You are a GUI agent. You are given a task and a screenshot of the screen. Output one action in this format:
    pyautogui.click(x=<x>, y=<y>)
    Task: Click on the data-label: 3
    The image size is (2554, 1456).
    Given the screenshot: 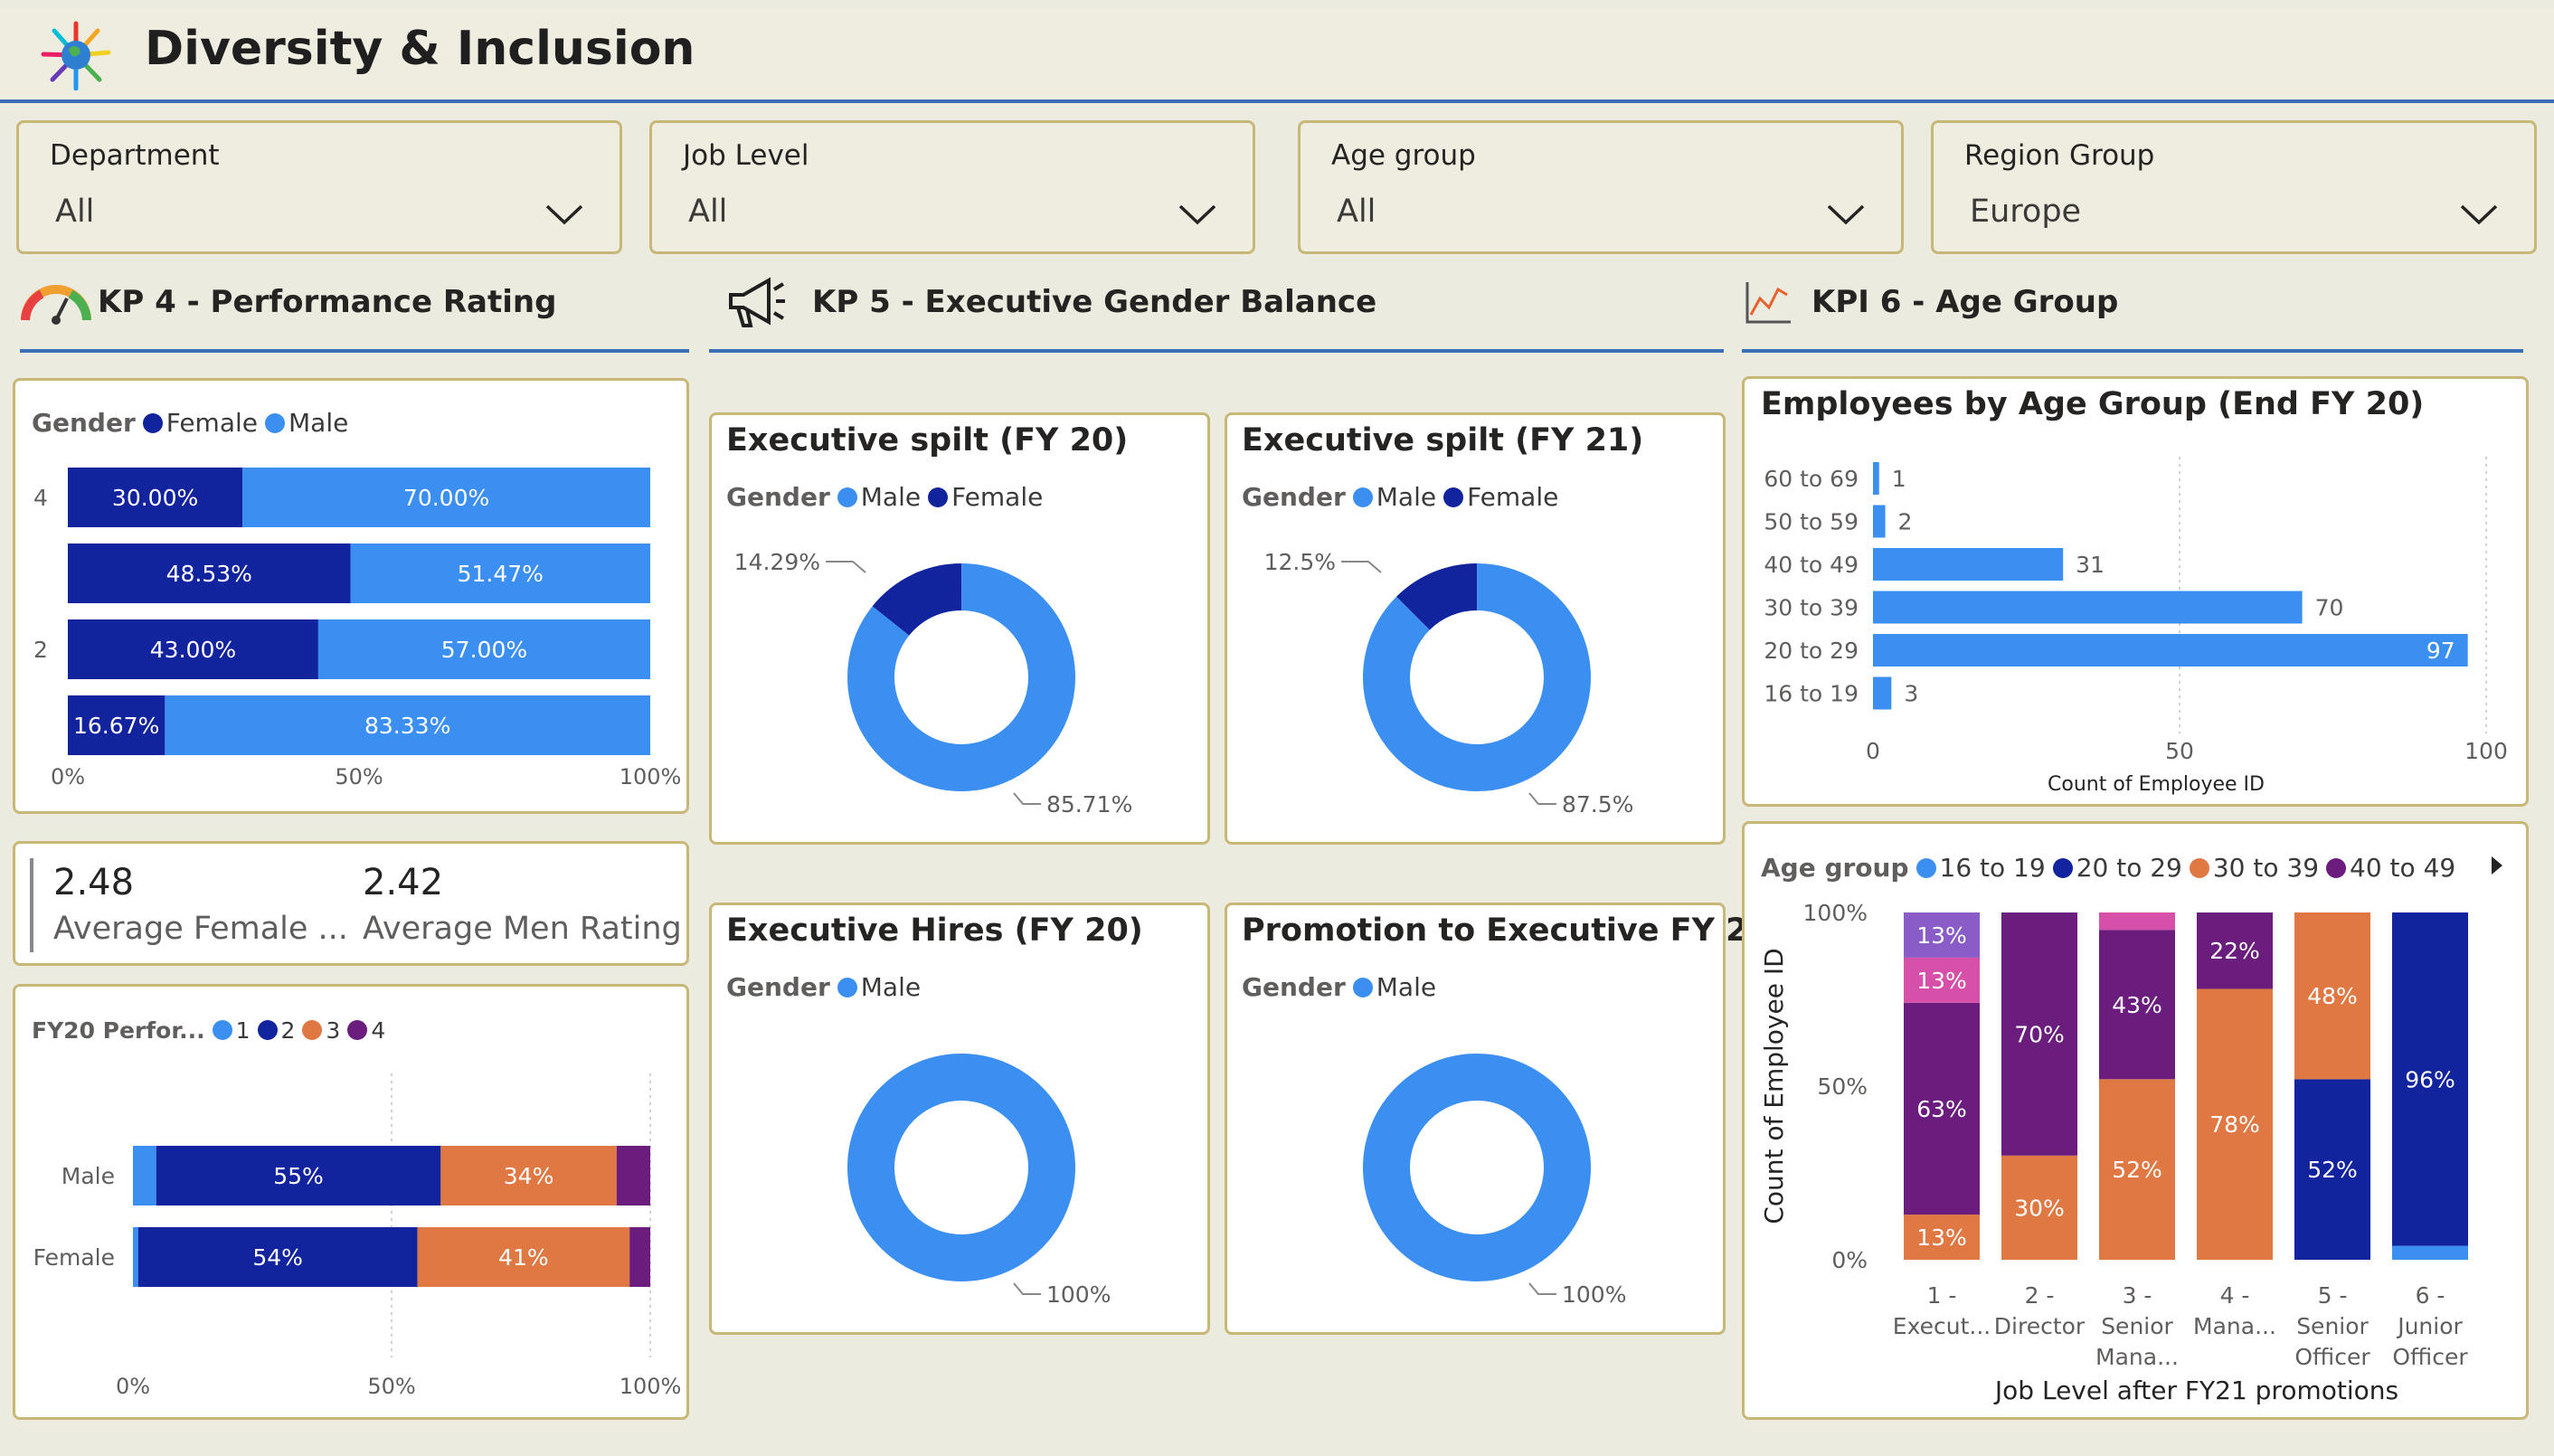 What is the action you would take?
    pyautogui.click(x=1911, y=694)
    